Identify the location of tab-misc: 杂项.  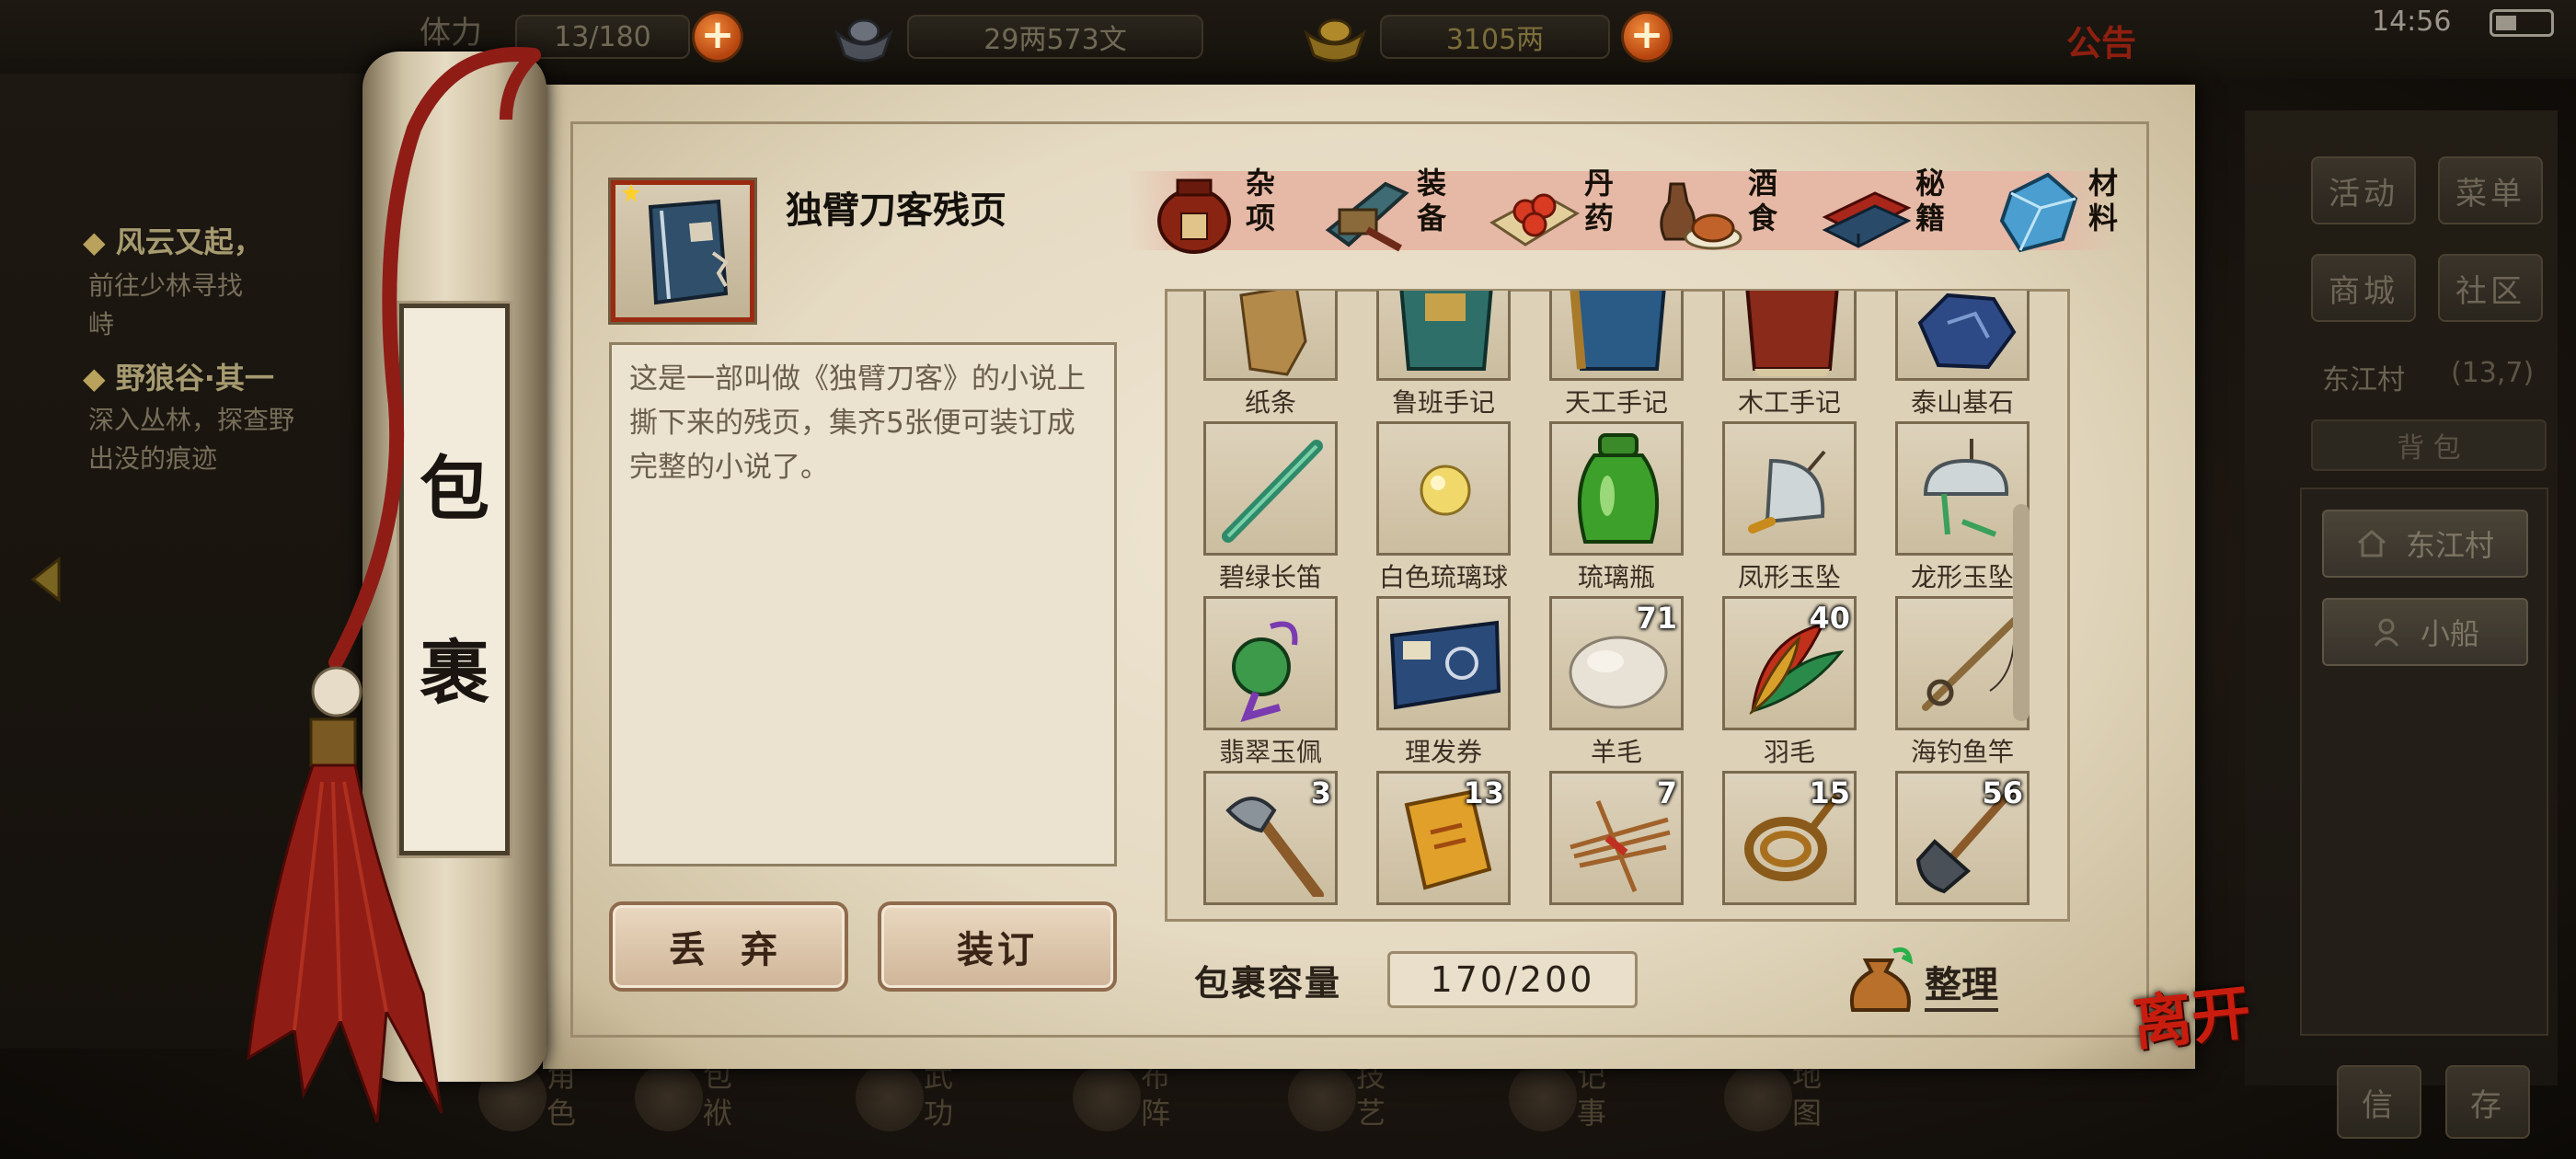
(1219, 212).